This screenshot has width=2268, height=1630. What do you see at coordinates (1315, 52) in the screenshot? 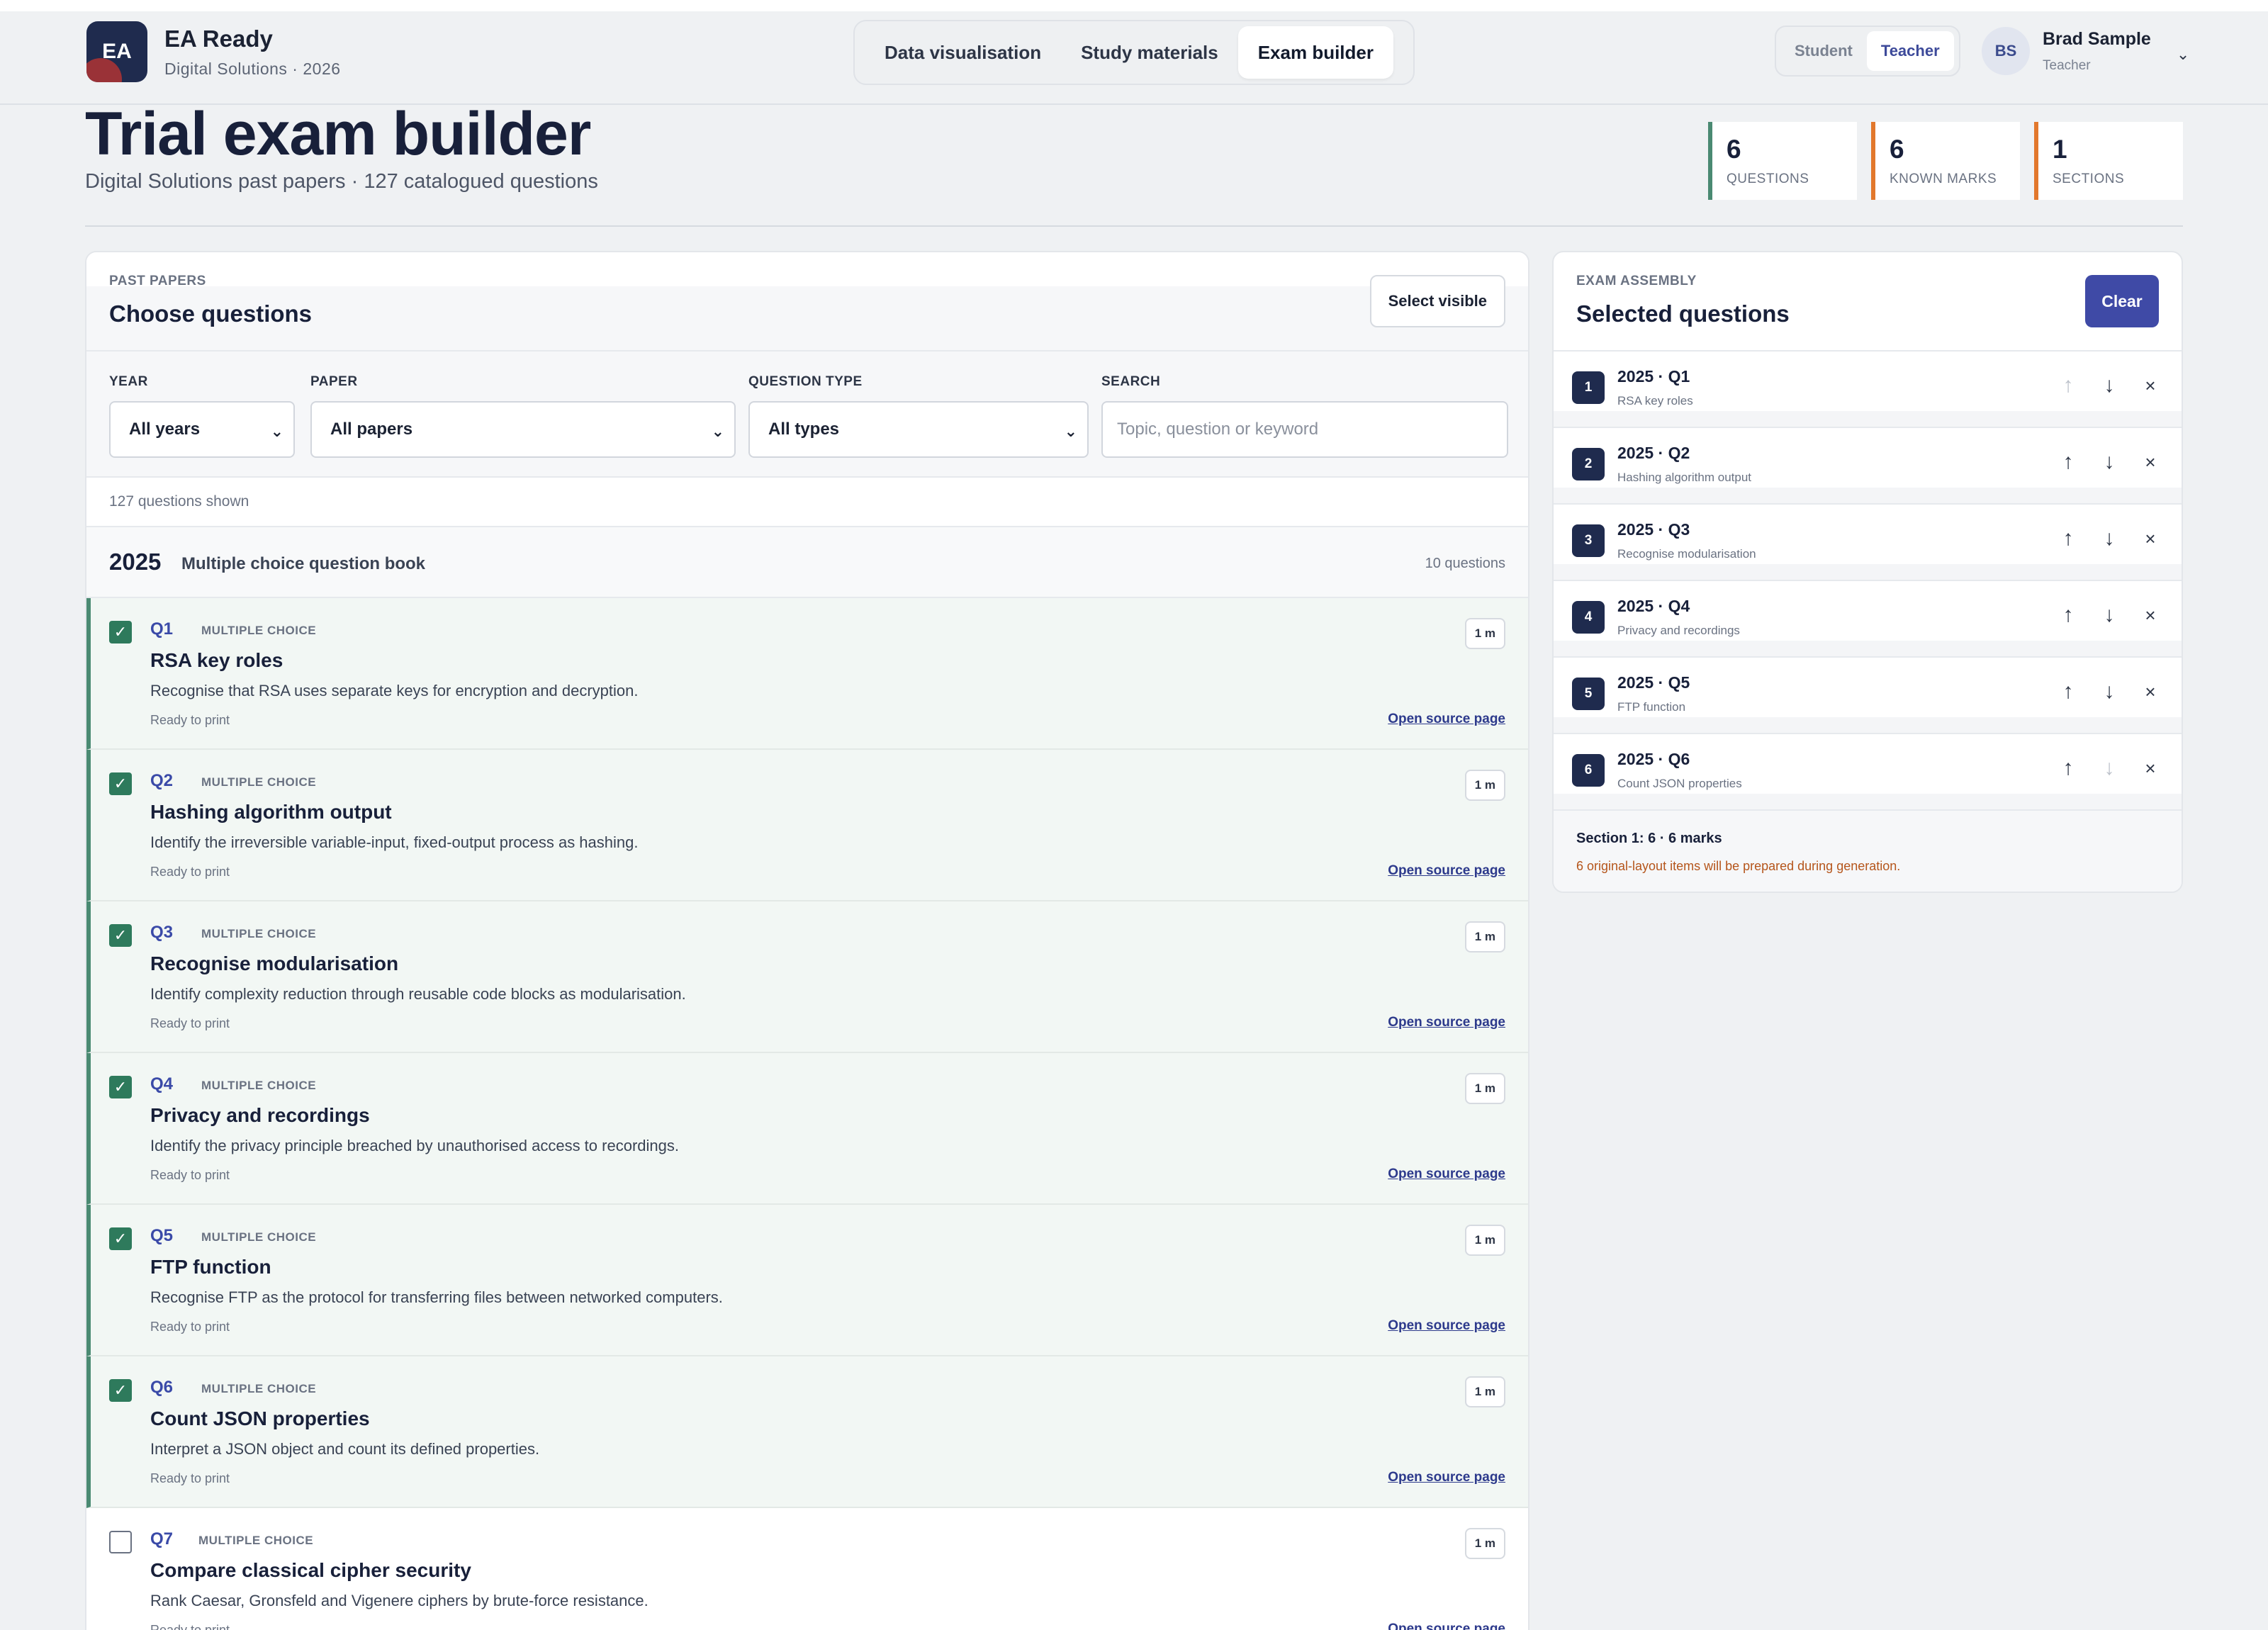
I see `tab-exam-builder: Exam builder` at bounding box center [1315, 52].